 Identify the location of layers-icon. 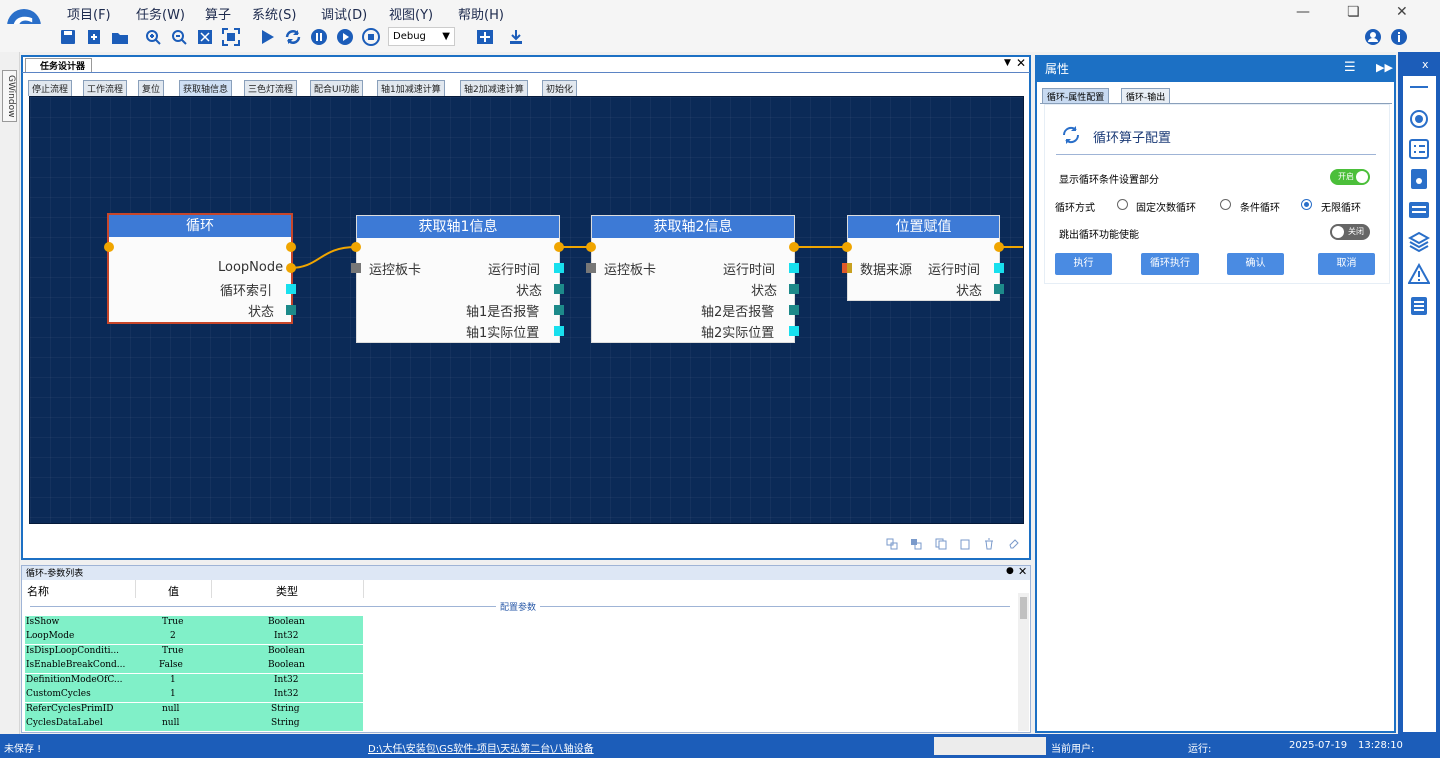
(1419, 242).